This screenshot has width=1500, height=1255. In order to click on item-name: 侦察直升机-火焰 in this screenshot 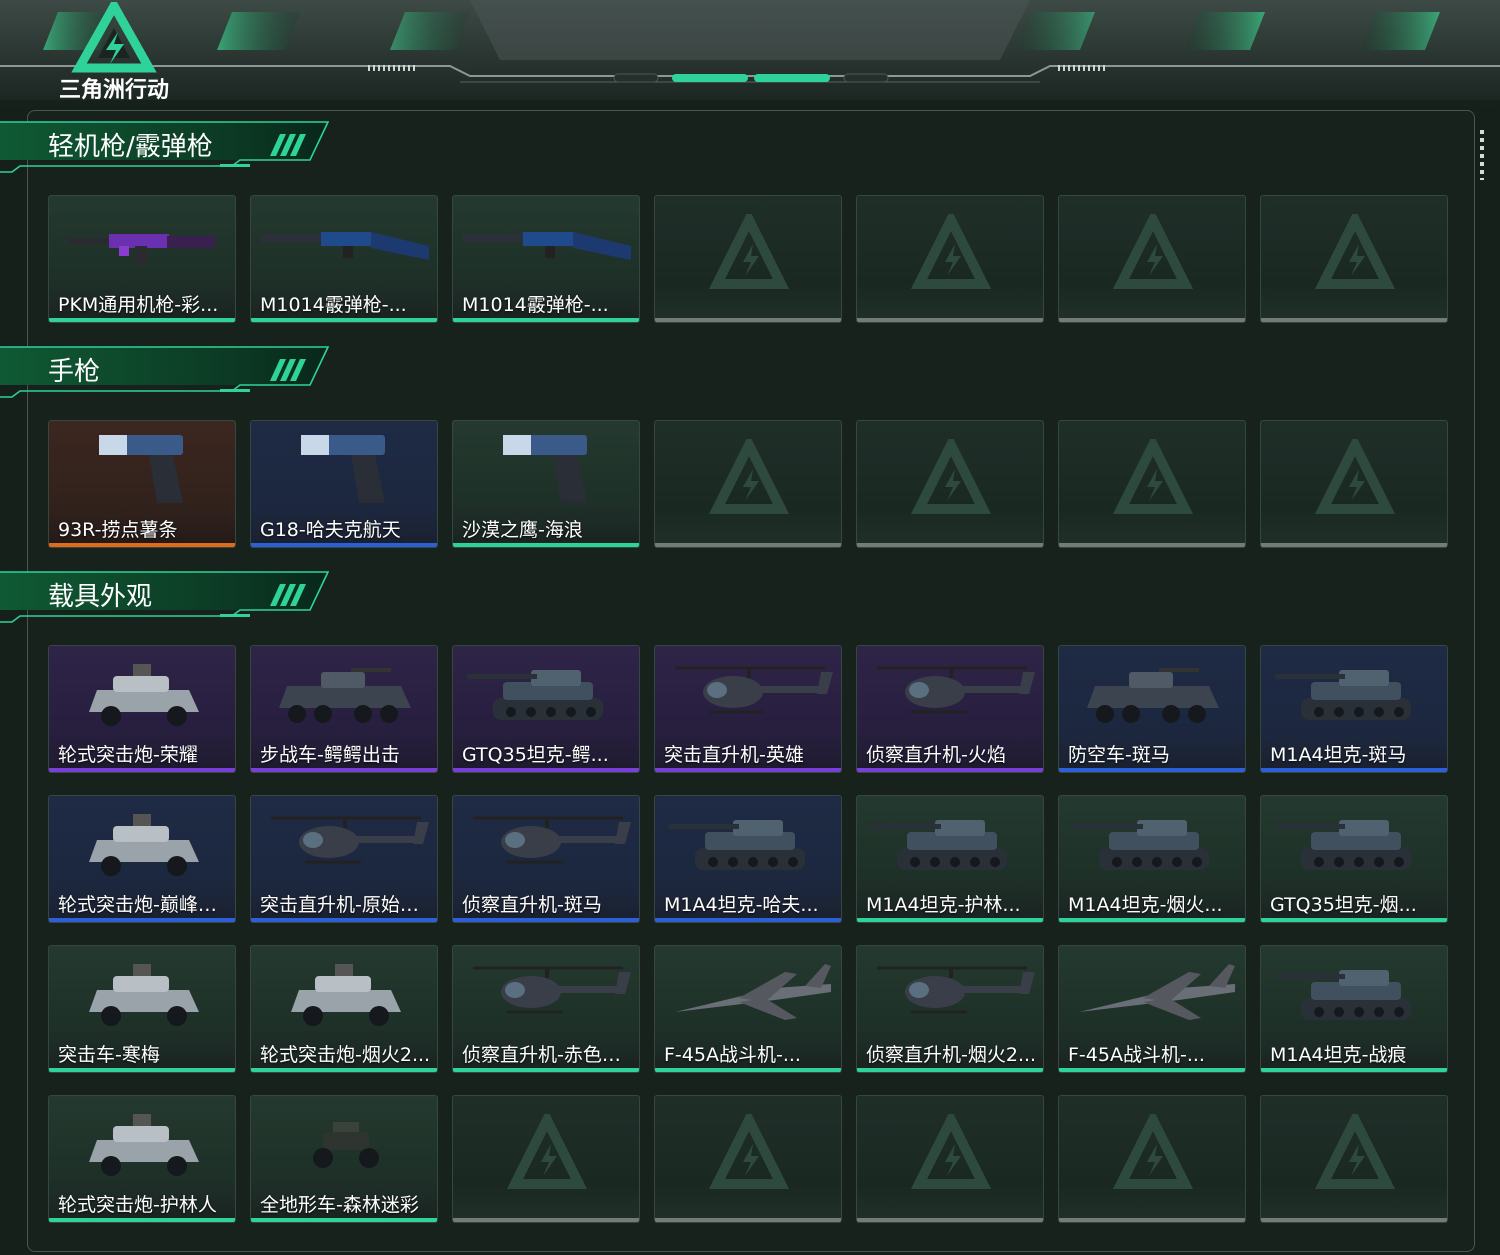, I will do `click(936, 755)`.